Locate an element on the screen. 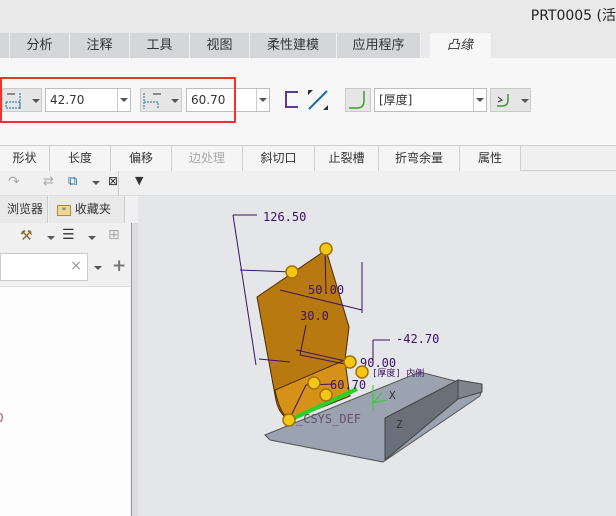 The width and height of the screenshot is (616, 516). length-highlight-box is located at coordinates (118, 100).